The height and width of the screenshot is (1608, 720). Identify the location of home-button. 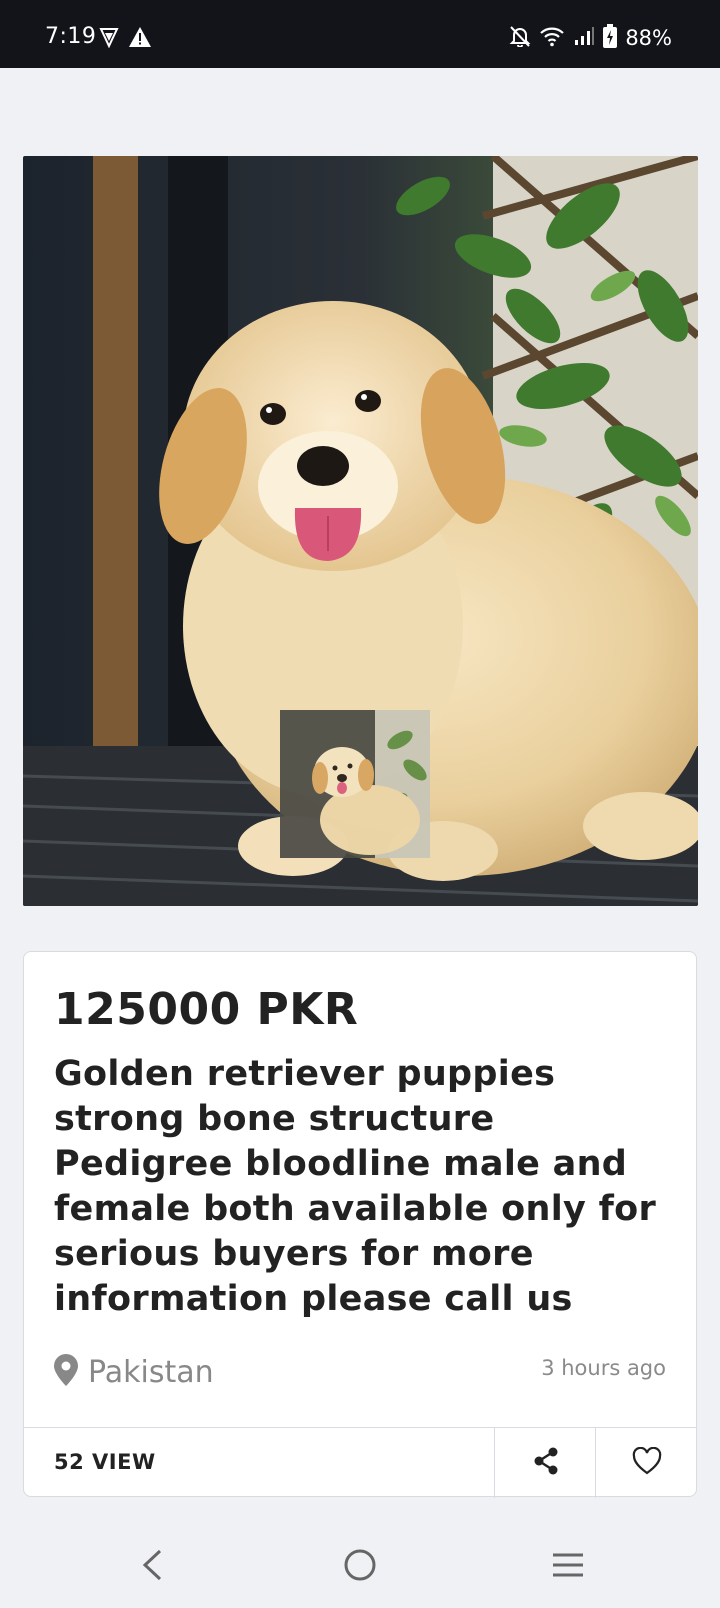
(360, 1567).